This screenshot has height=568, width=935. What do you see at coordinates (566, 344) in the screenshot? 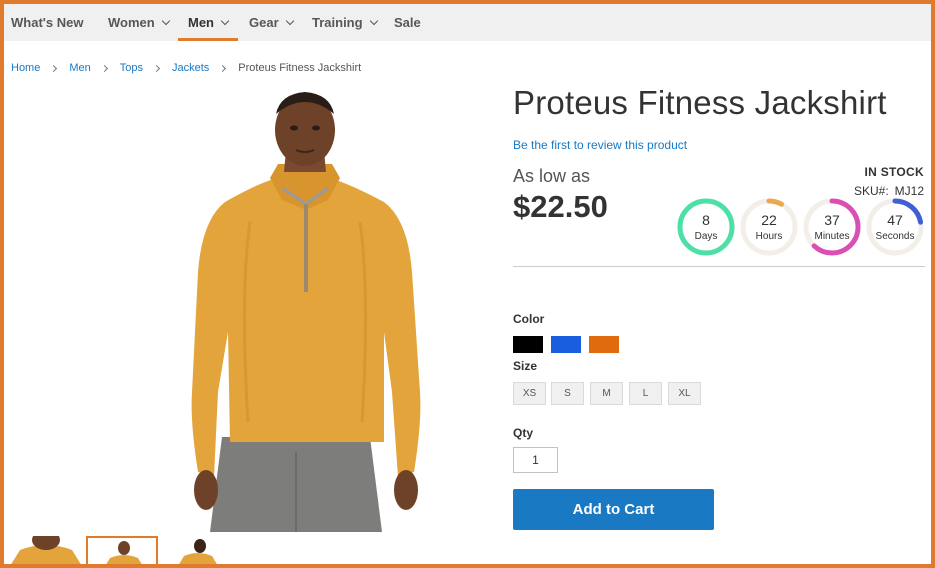
I see `color-swatch-blue` at bounding box center [566, 344].